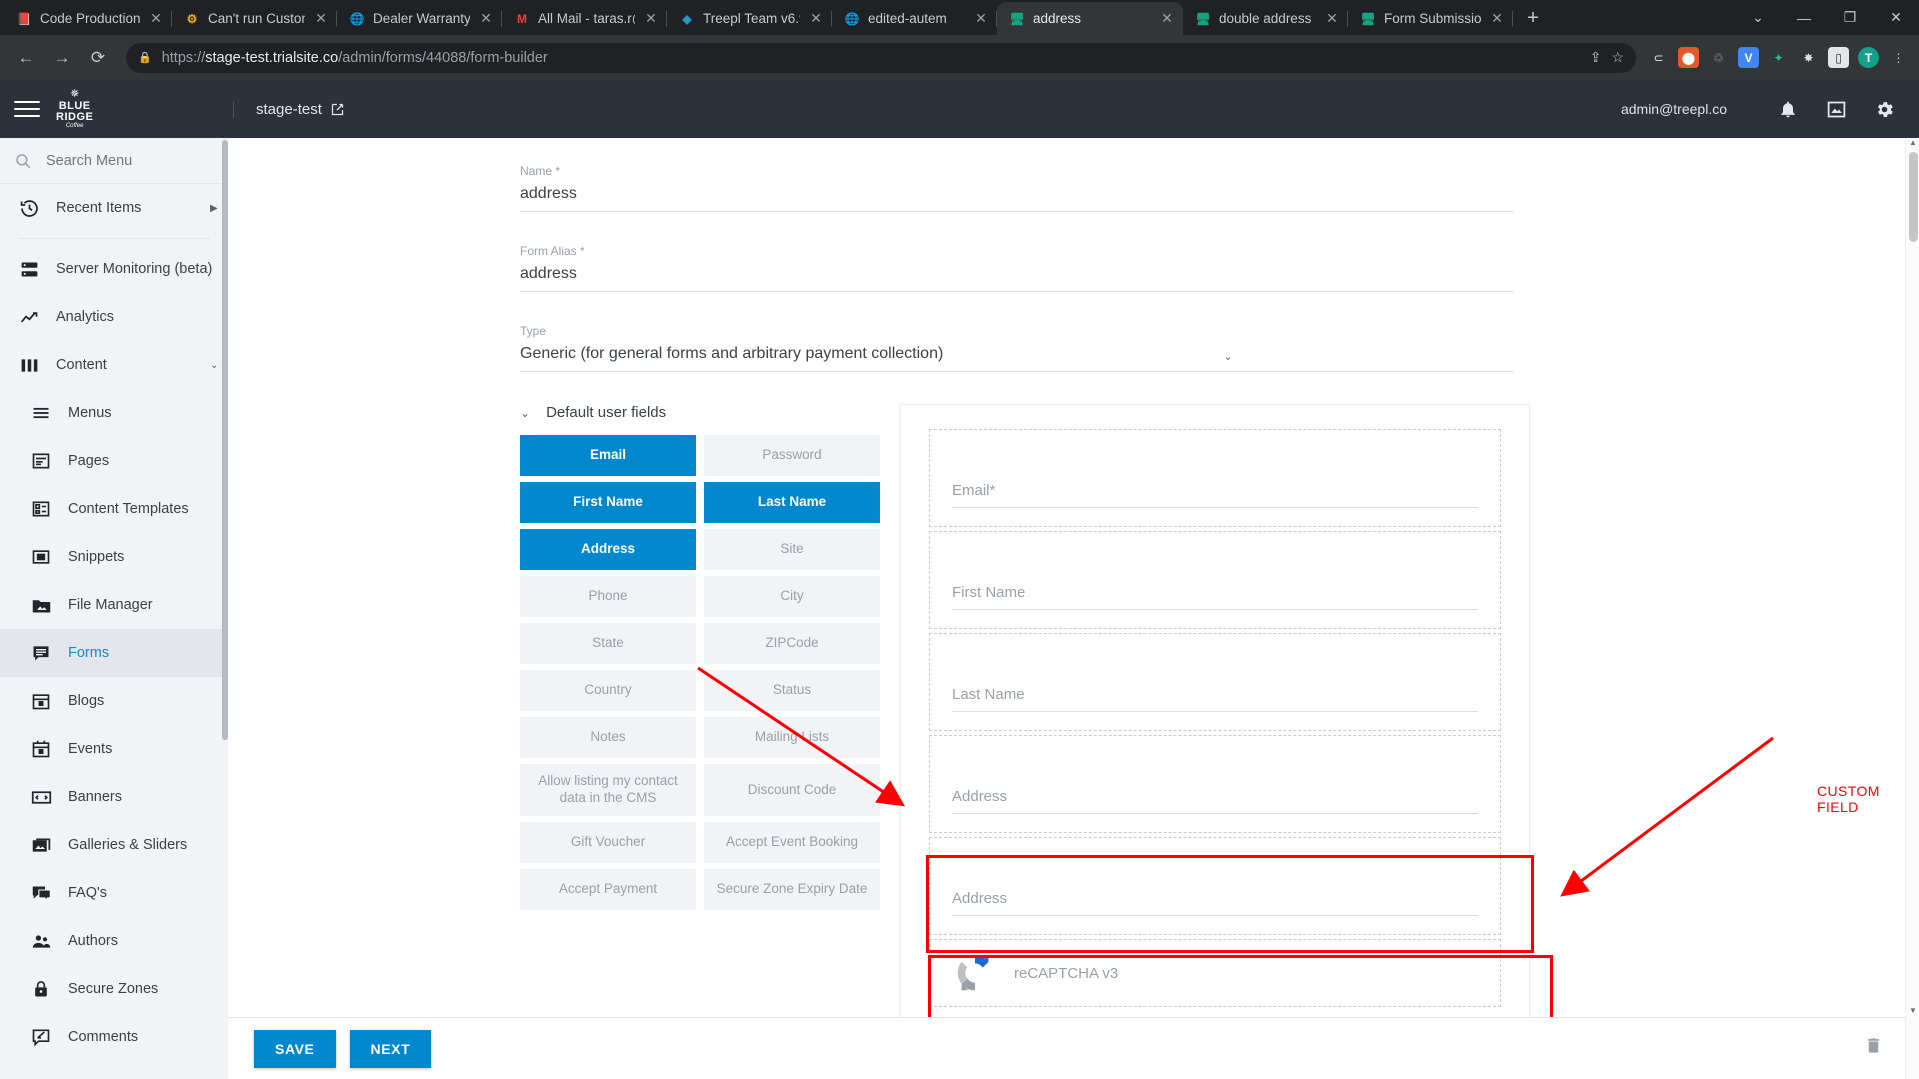  I want to click on sidebar-item-comments: Comments, so click(114, 1037).